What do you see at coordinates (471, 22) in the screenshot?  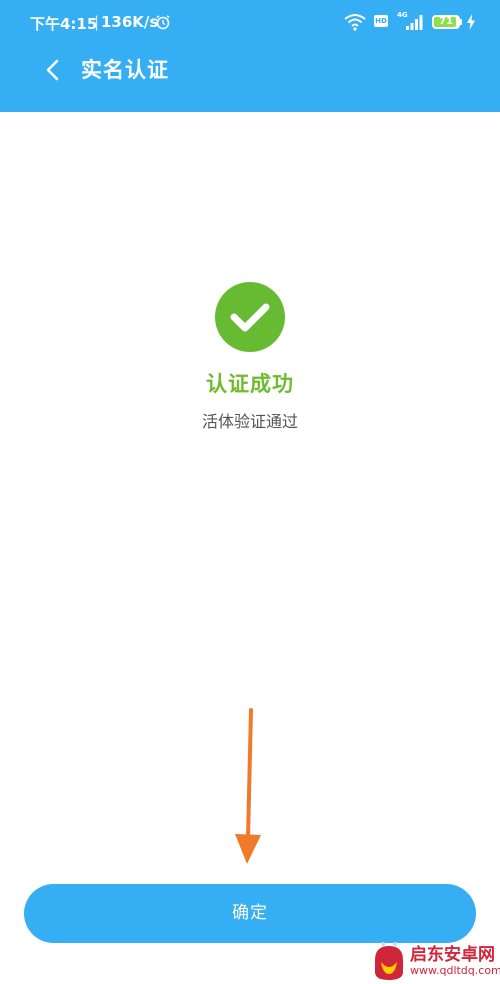 I see `charging-bolt-icon` at bounding box center [471, 22].